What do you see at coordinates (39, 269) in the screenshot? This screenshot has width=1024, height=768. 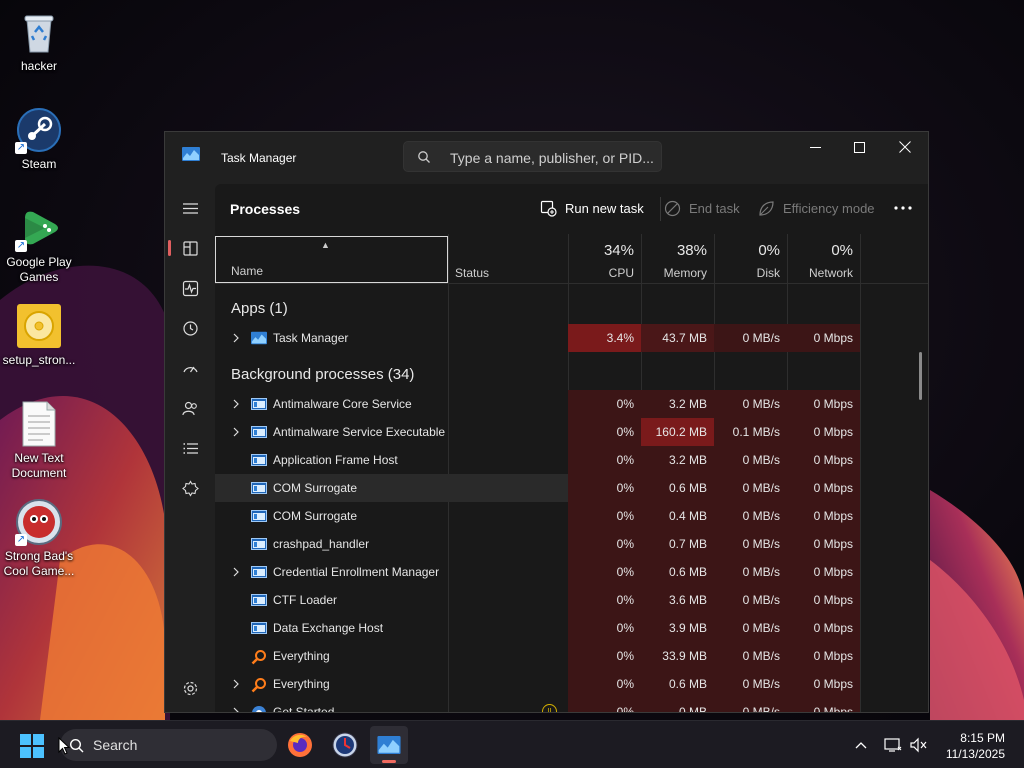 I see `desktop-icon-label: Google Play Games` at bounding box center [39, 269].